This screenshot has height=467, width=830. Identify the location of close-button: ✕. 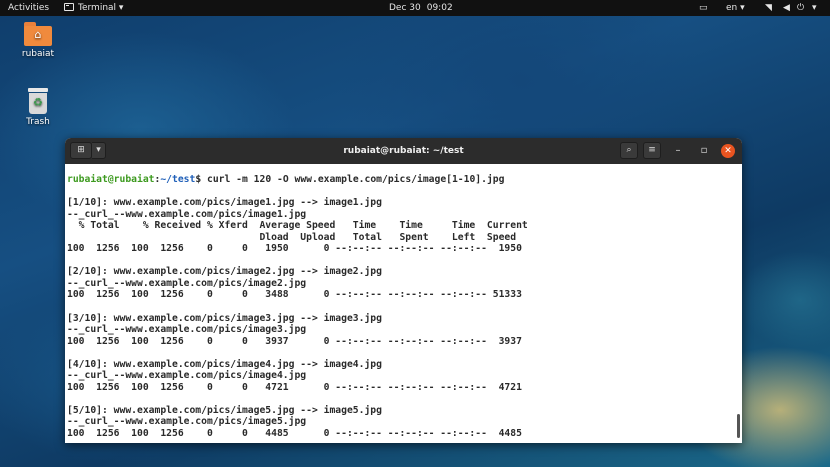
(728, 151).